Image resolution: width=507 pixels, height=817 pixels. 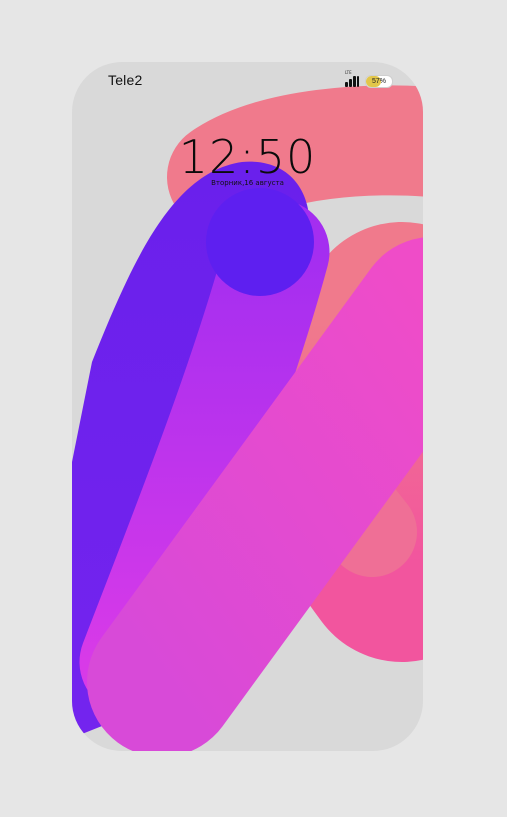 I want to click on battery-icon: 57%, so click(x=378, y=81).